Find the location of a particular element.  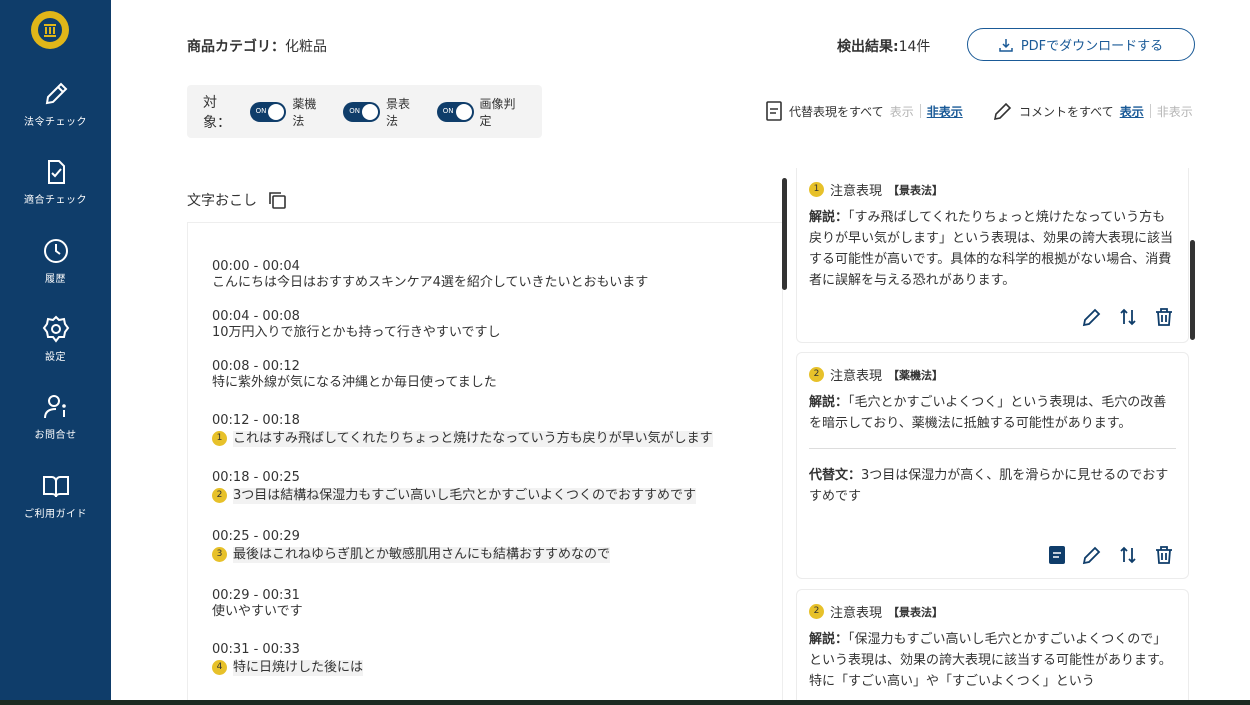

transcript-segment: 00:29 - 00:31 使いやすいです is located at coordinates (257, 604).